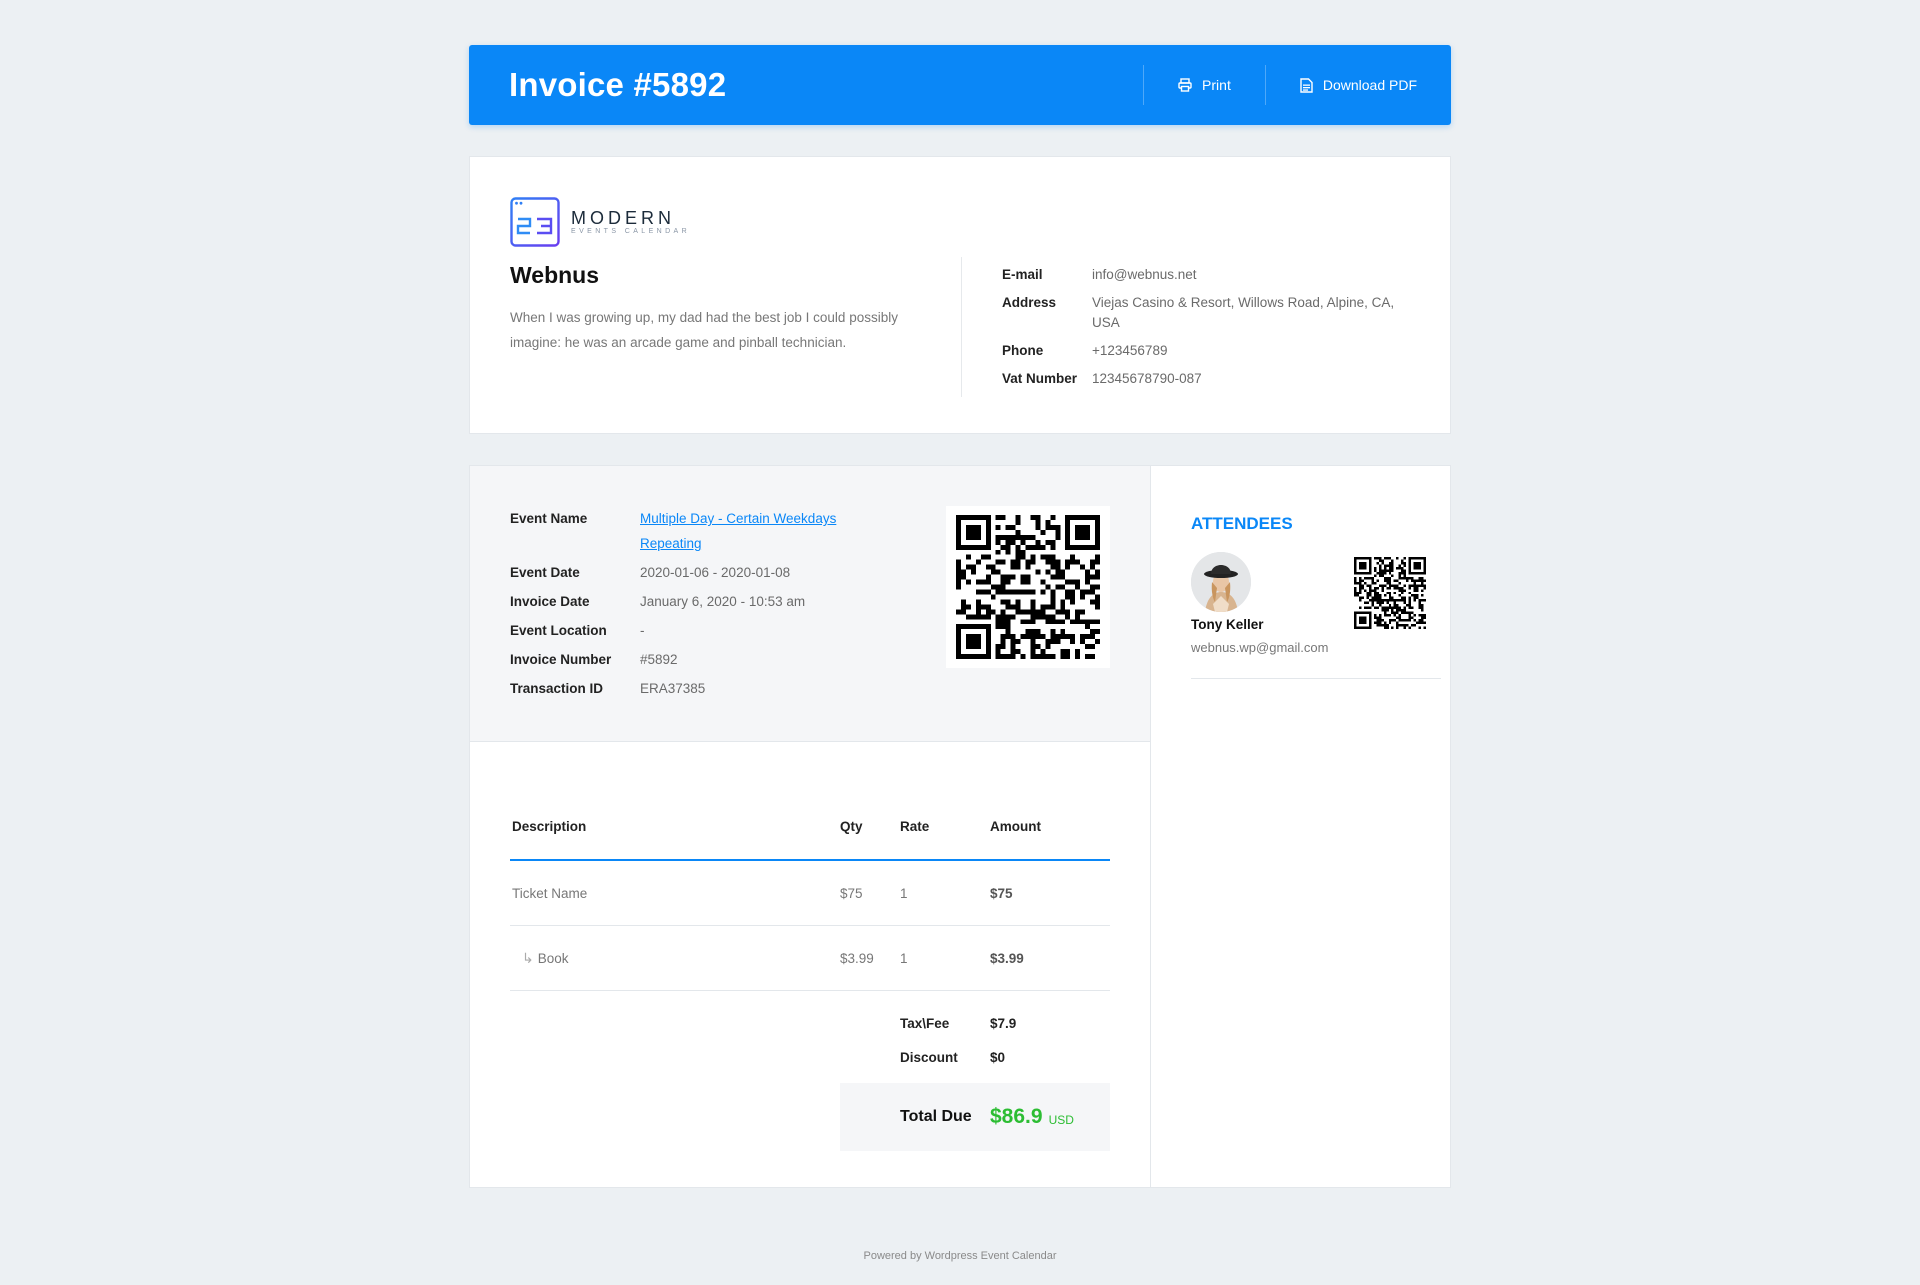 Image resolution: width=1920 pixels, height=1285 pixels. What do you see at coordinates (545, 572) in the screenshot?
I see `event-label: Event Date` at bounding box center [545, 572].